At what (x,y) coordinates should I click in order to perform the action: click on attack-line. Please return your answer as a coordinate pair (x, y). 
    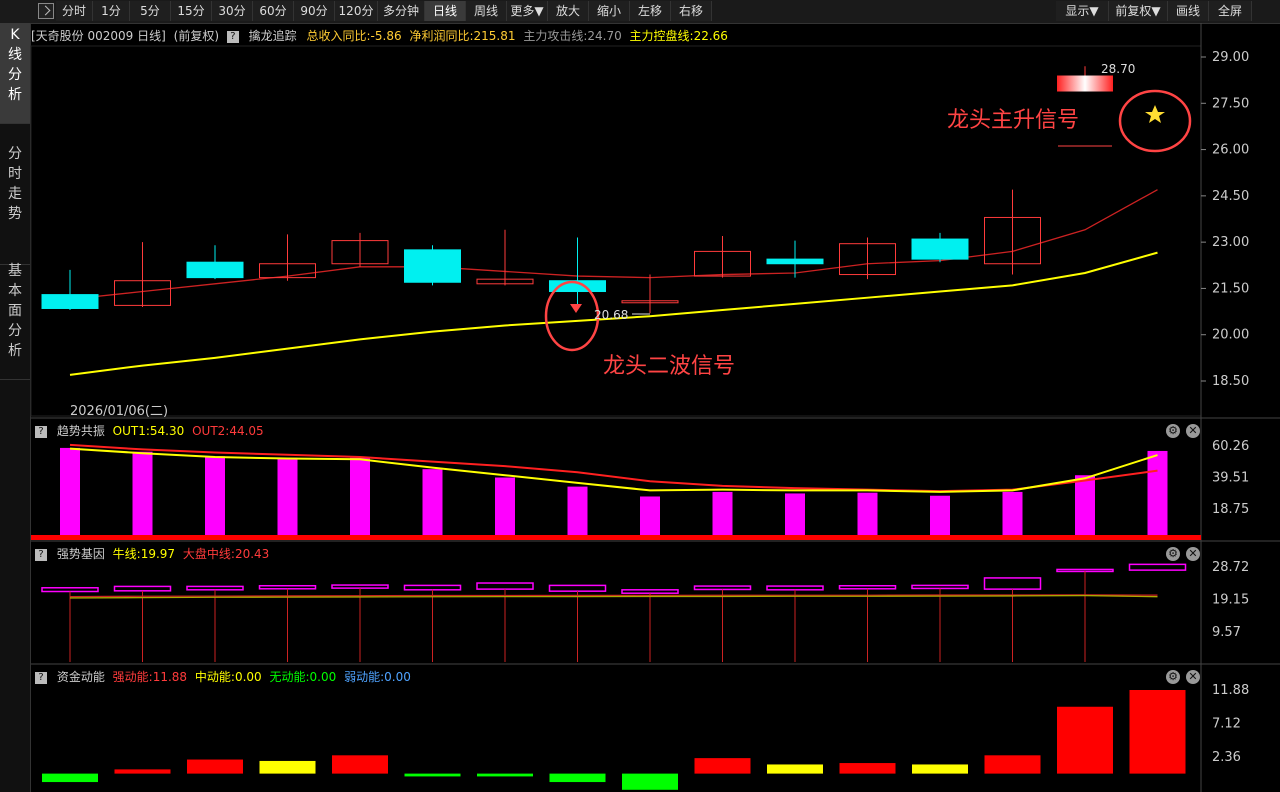
    Looking at the image, I should click on (613, 244).